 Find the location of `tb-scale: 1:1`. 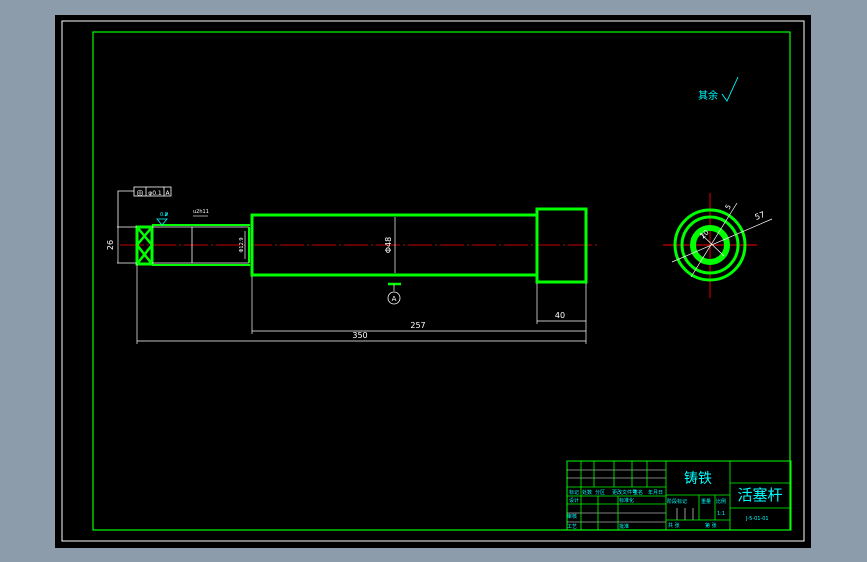

tb-scale: 1:1 is located at coordinates (721, 514).